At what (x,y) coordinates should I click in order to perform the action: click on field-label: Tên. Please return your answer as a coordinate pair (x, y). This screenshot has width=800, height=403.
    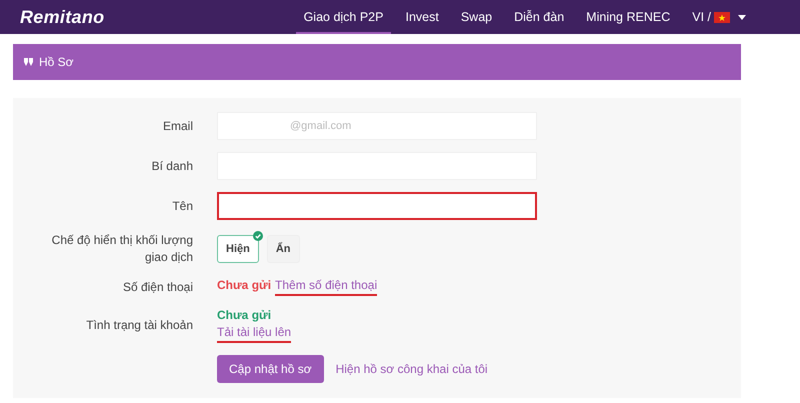
    Looking at the image, I should click on (182, 206).